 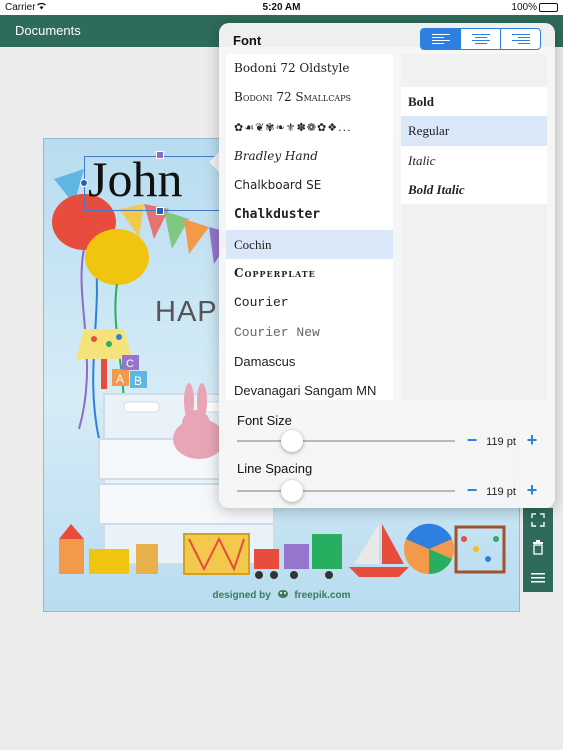 I want to click on font-size-decrease-button: −, so click(x=472, y=440).